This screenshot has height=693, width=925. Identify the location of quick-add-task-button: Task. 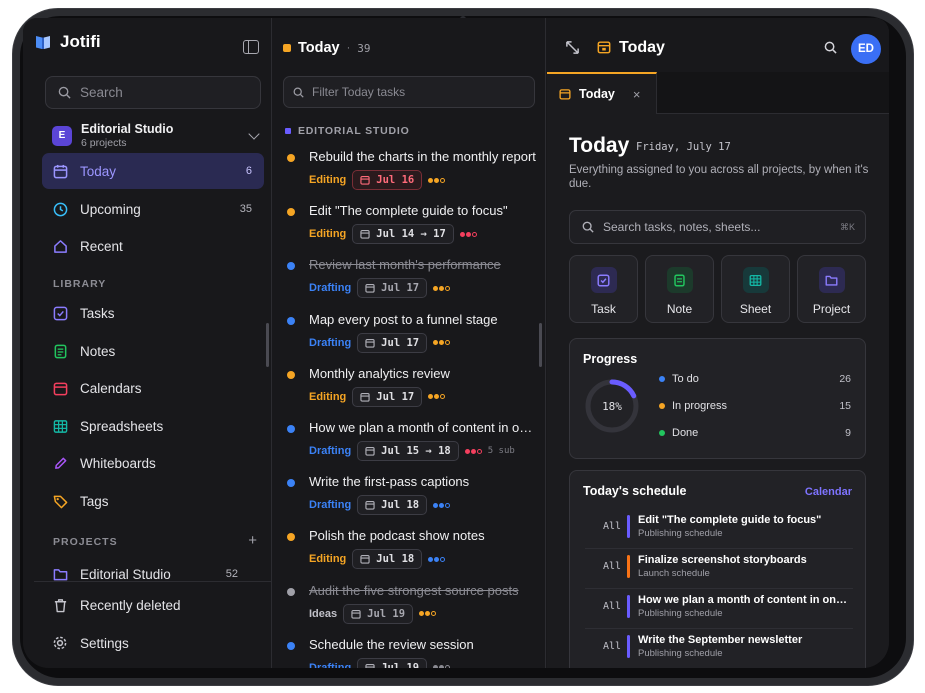
(603, 289).